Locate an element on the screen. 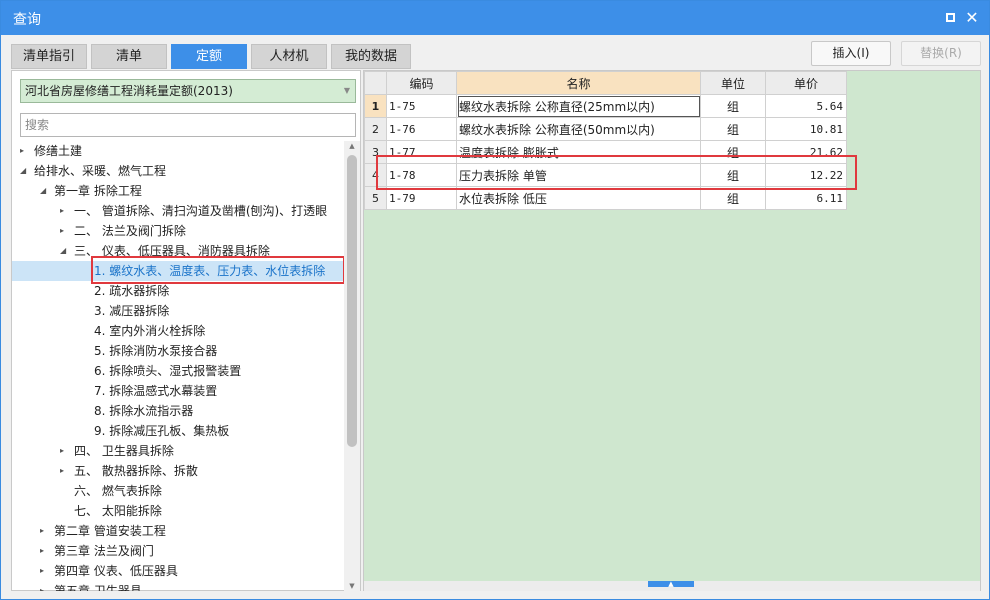 Image resolution: width=990 pixels, height=600 pixels. tree-item: 3. 减压器拆除 is located at coordinates (178, 311).